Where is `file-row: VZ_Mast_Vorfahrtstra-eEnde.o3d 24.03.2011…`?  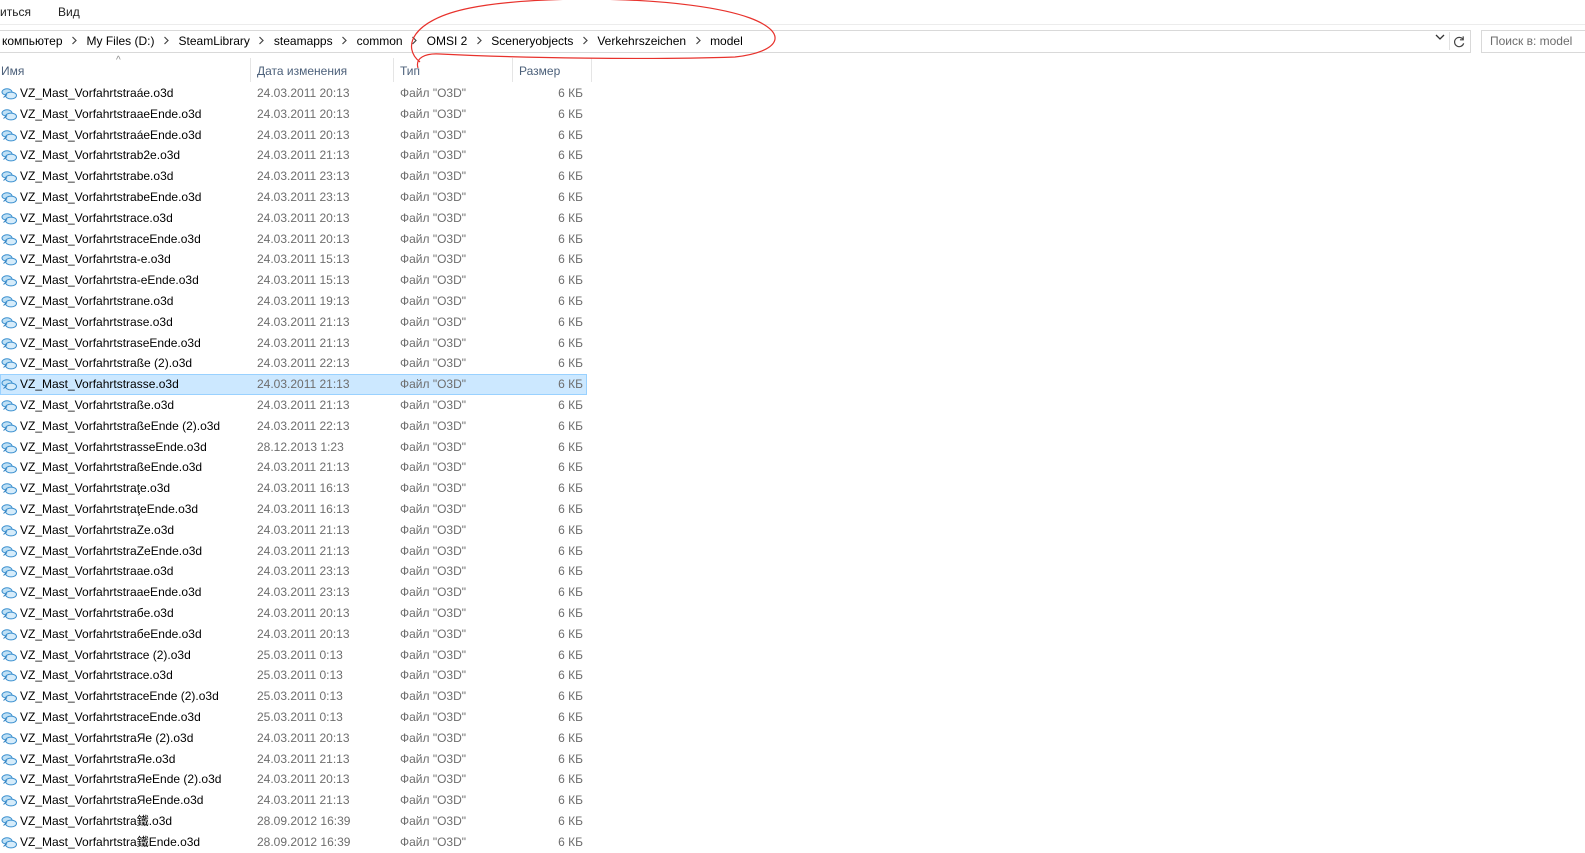 file-row: VZ_Mast_Vorfahrtstra-eEnde.o3d 24.03.2011… is located at coordinates (293, 280).